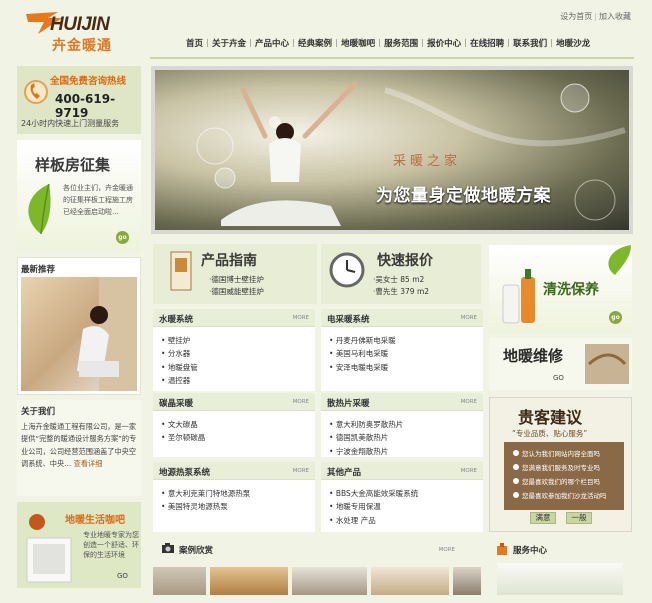 This screenshot has width=652, height=603. I want to click on advice-option: 您满意我们服务及时专业吗, so click(561, 467).